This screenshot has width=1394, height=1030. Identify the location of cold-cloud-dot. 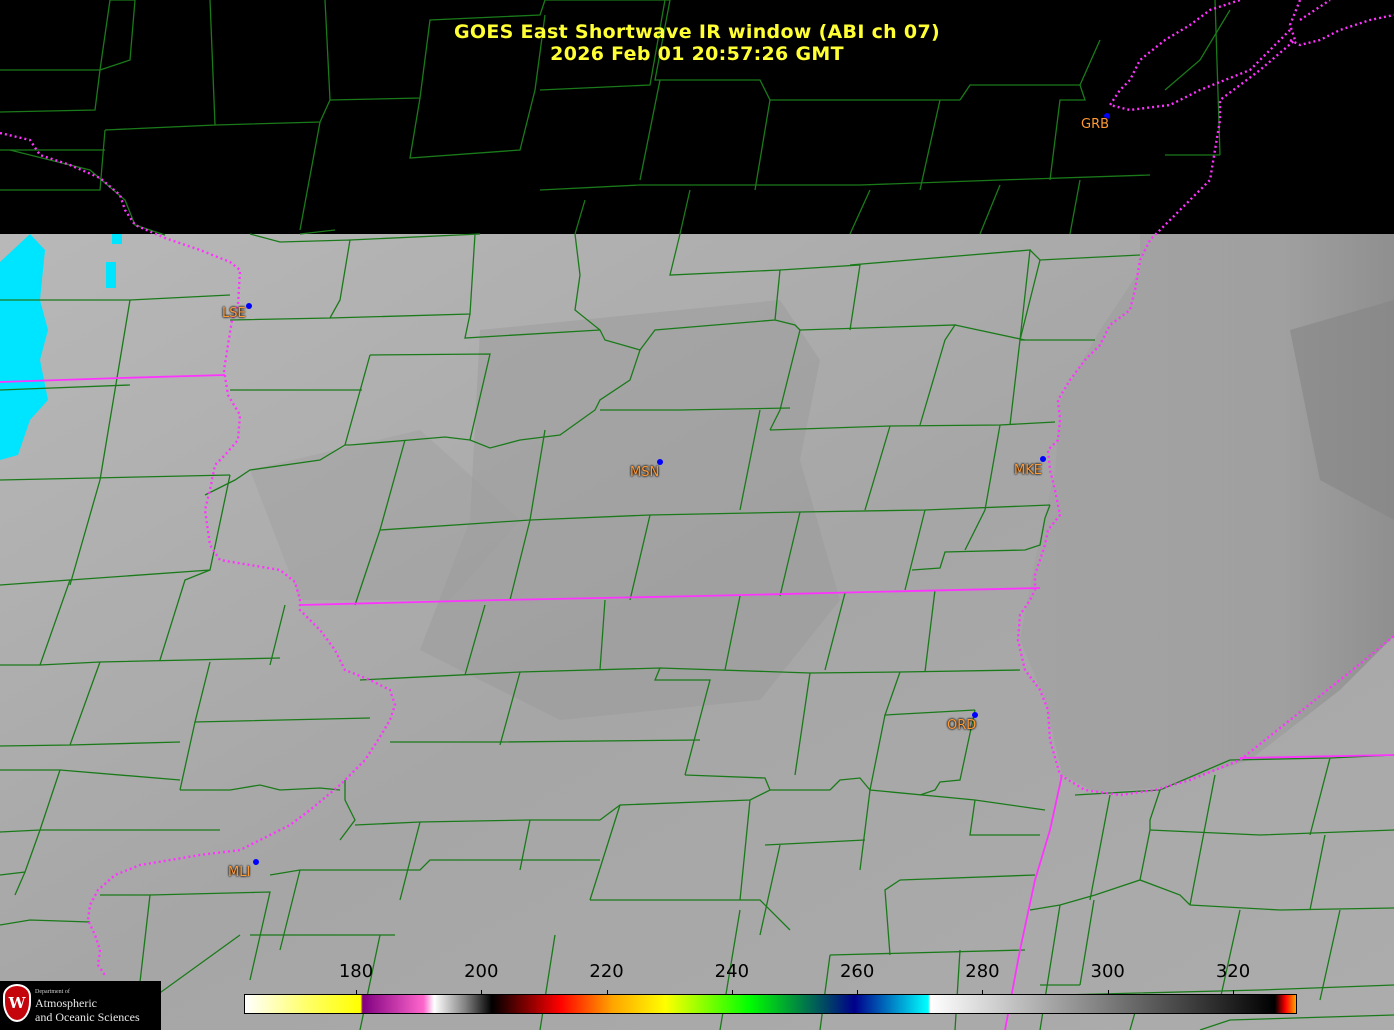
(111, 275).